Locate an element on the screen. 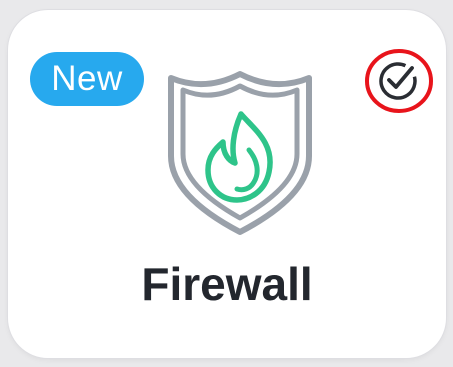  check-circle-icon is located at coordinates (399, 81).